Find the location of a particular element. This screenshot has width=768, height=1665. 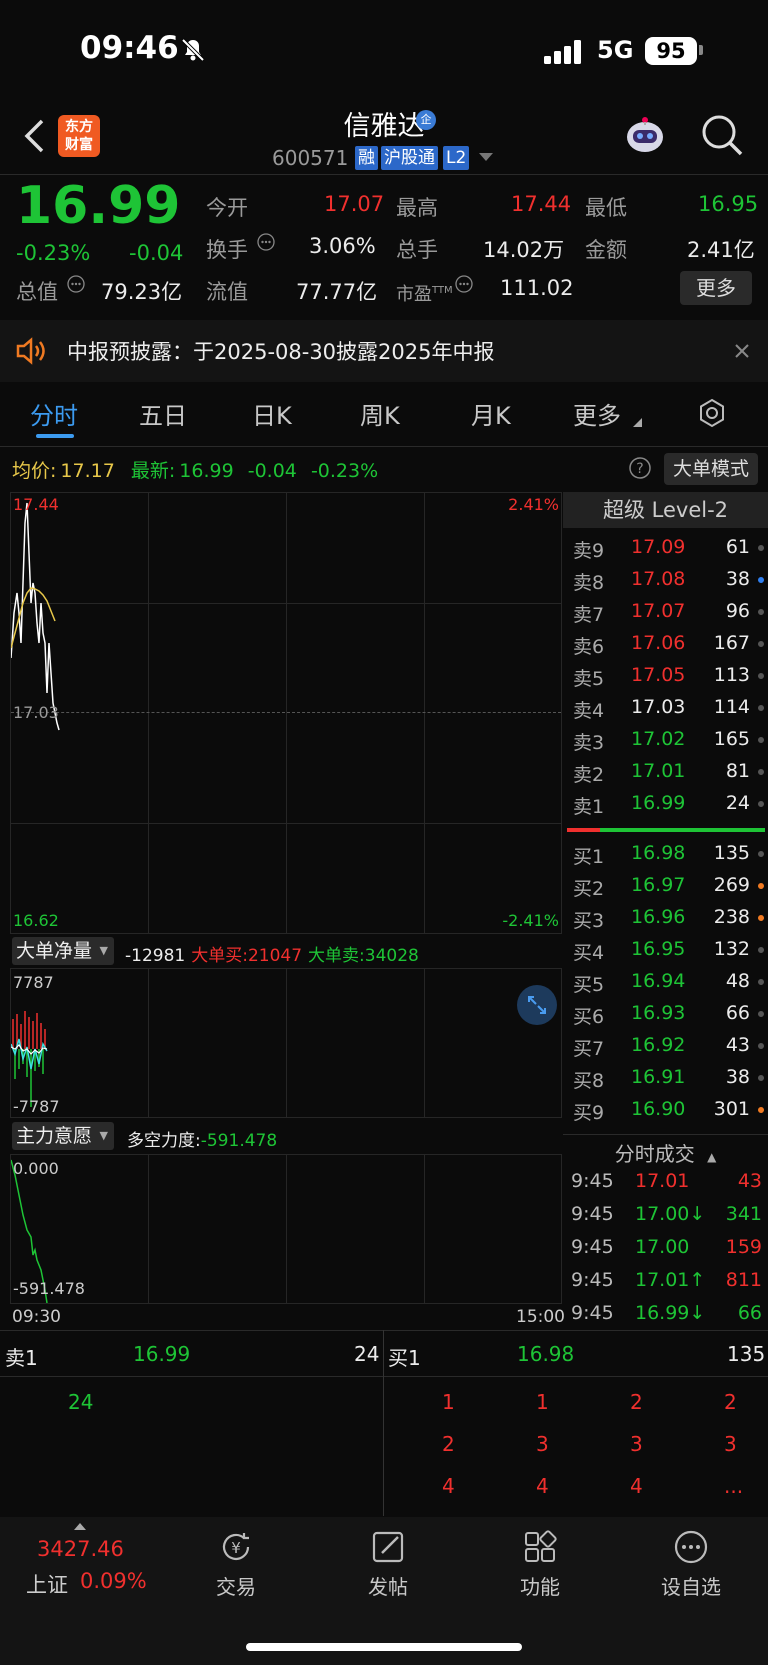

bid-volume: 132 is located at coordinates (731, 949).